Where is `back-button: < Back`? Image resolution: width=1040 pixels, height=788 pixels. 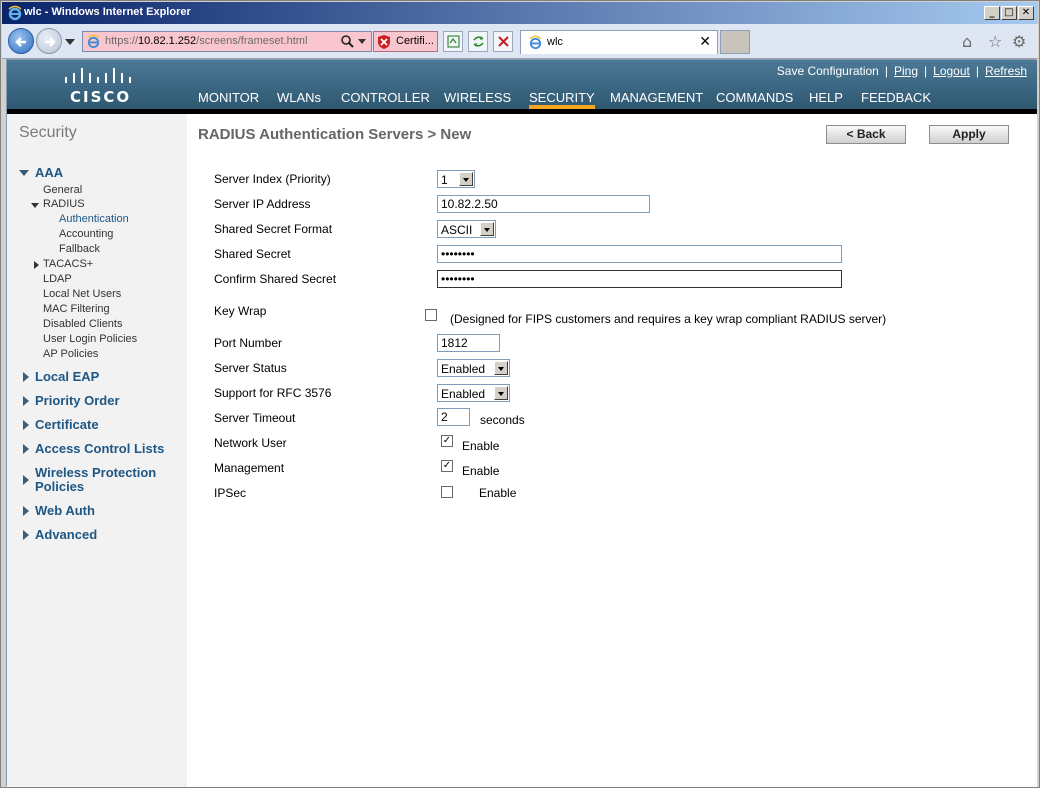 back-button: < Back is located at coordinates (866, 134).